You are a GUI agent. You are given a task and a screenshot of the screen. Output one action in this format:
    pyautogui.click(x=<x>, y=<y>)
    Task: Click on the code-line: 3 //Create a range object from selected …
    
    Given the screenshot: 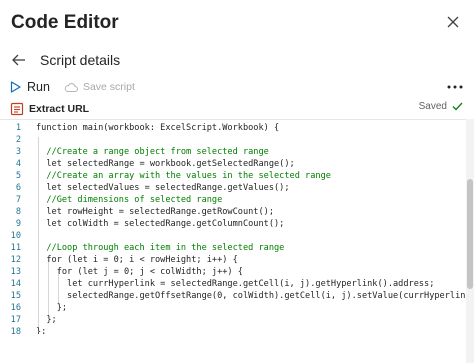 What is the action you would take?
    pyautogui.click(x=134, y=152)
    